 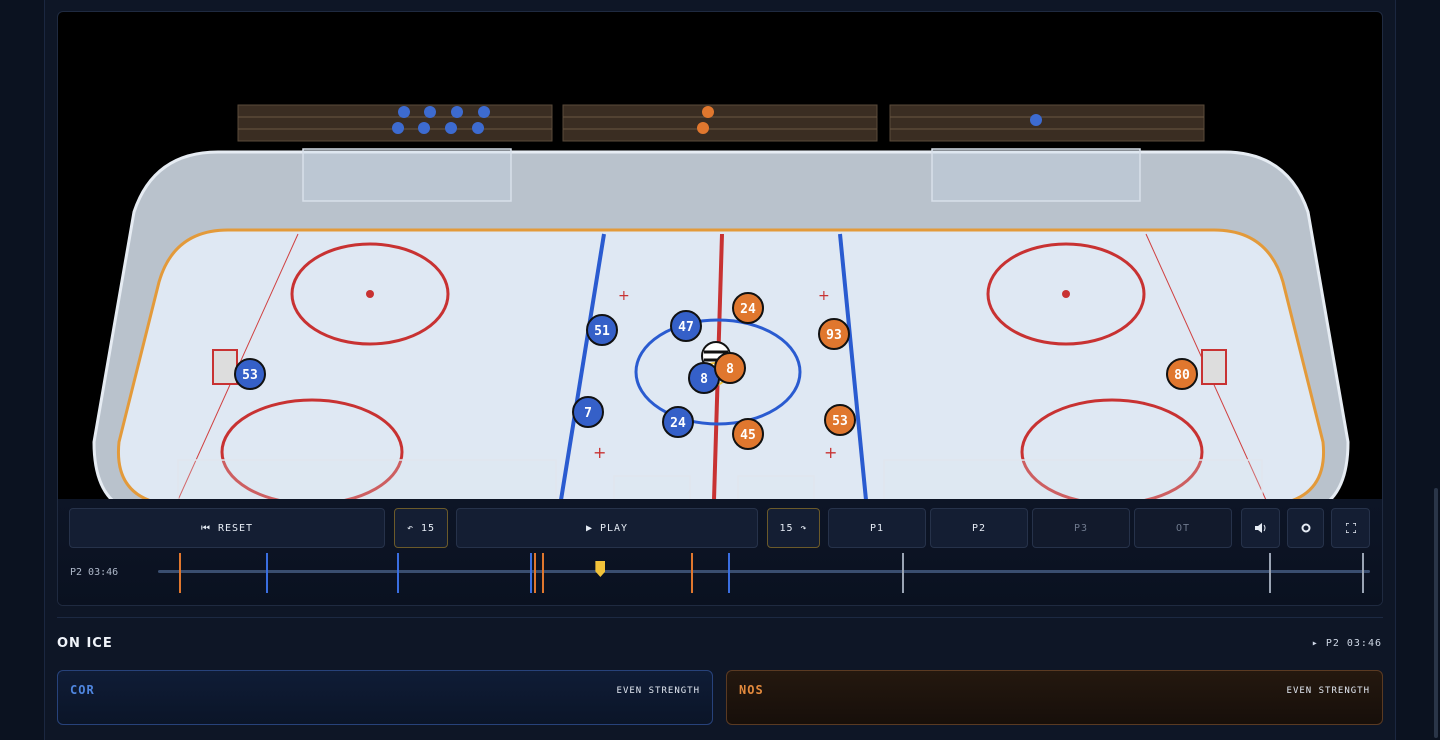 I want to click on rewind-15-button: ↶ 15, so click(x=421, y=528).